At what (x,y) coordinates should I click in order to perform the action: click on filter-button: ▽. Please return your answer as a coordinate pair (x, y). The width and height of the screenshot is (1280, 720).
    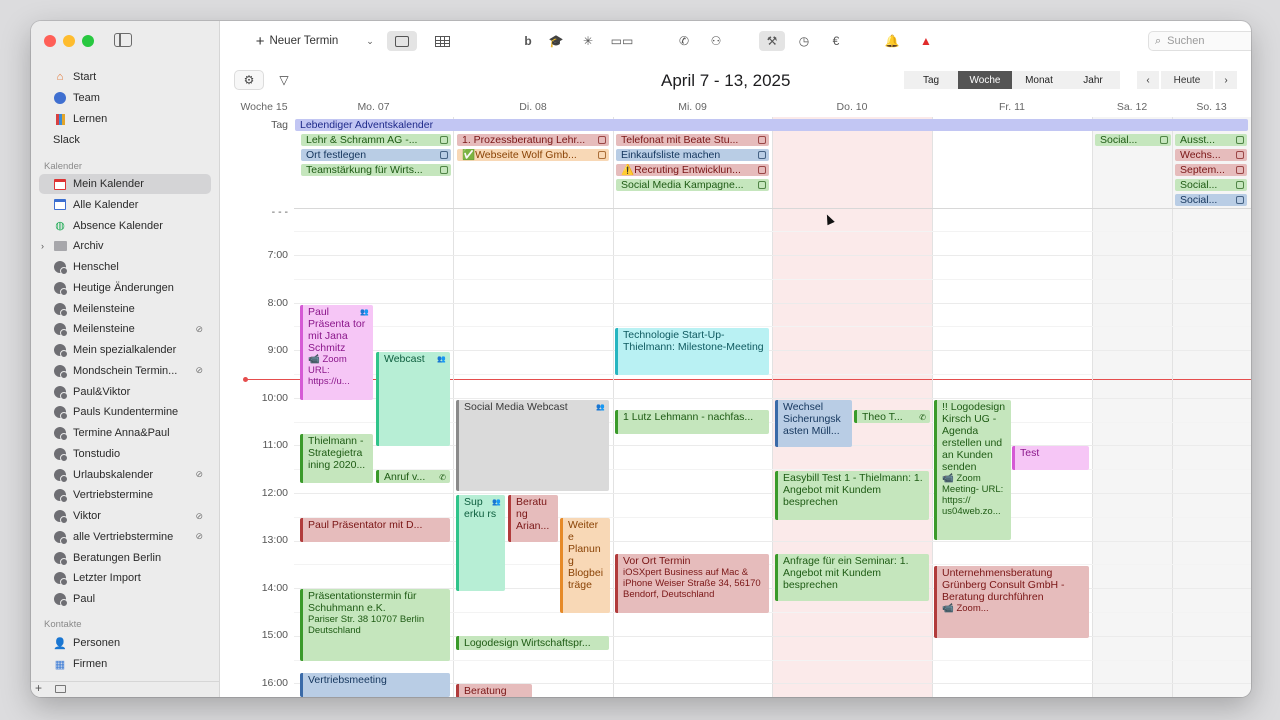
    Looking at the image, I should click on (284, 80).